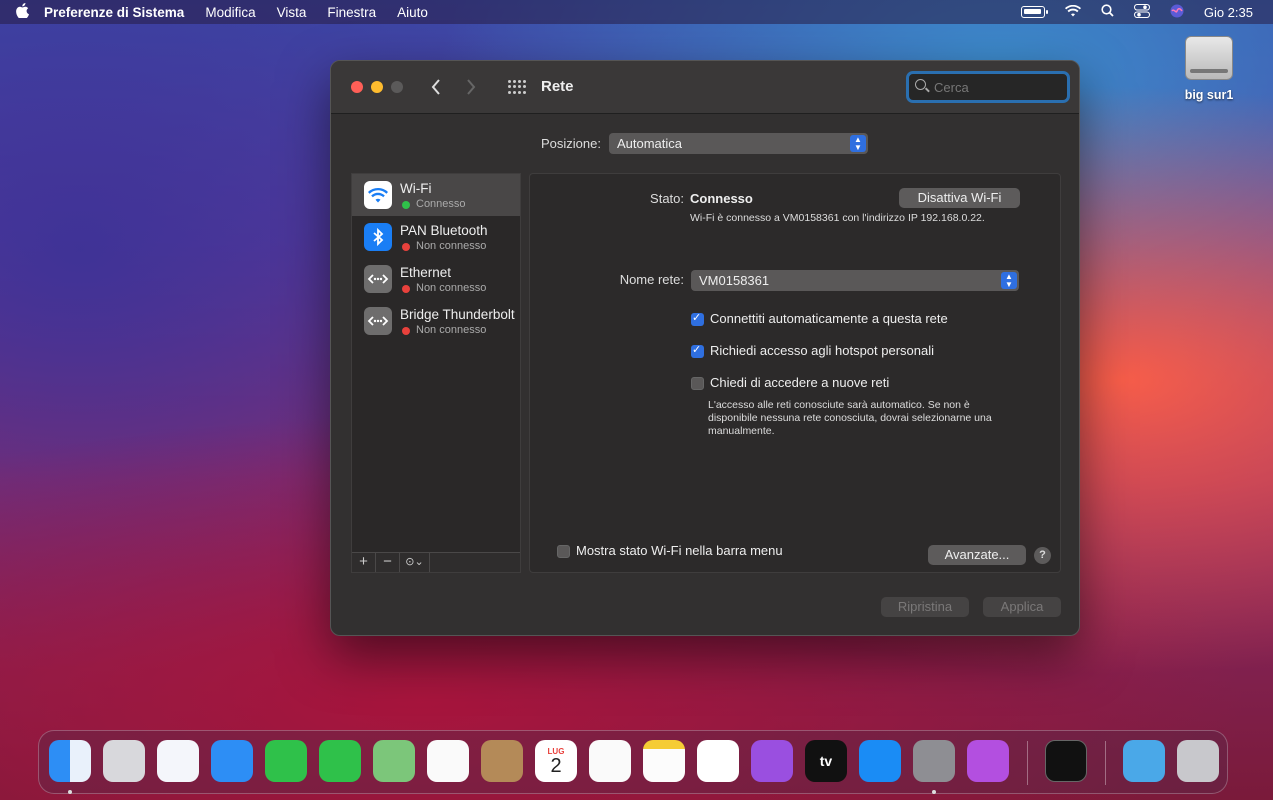  What do you see at coordinates (1072, 12) in the screenshot?
I see `wifi-status-icon` at bounding box center [1072, 12].